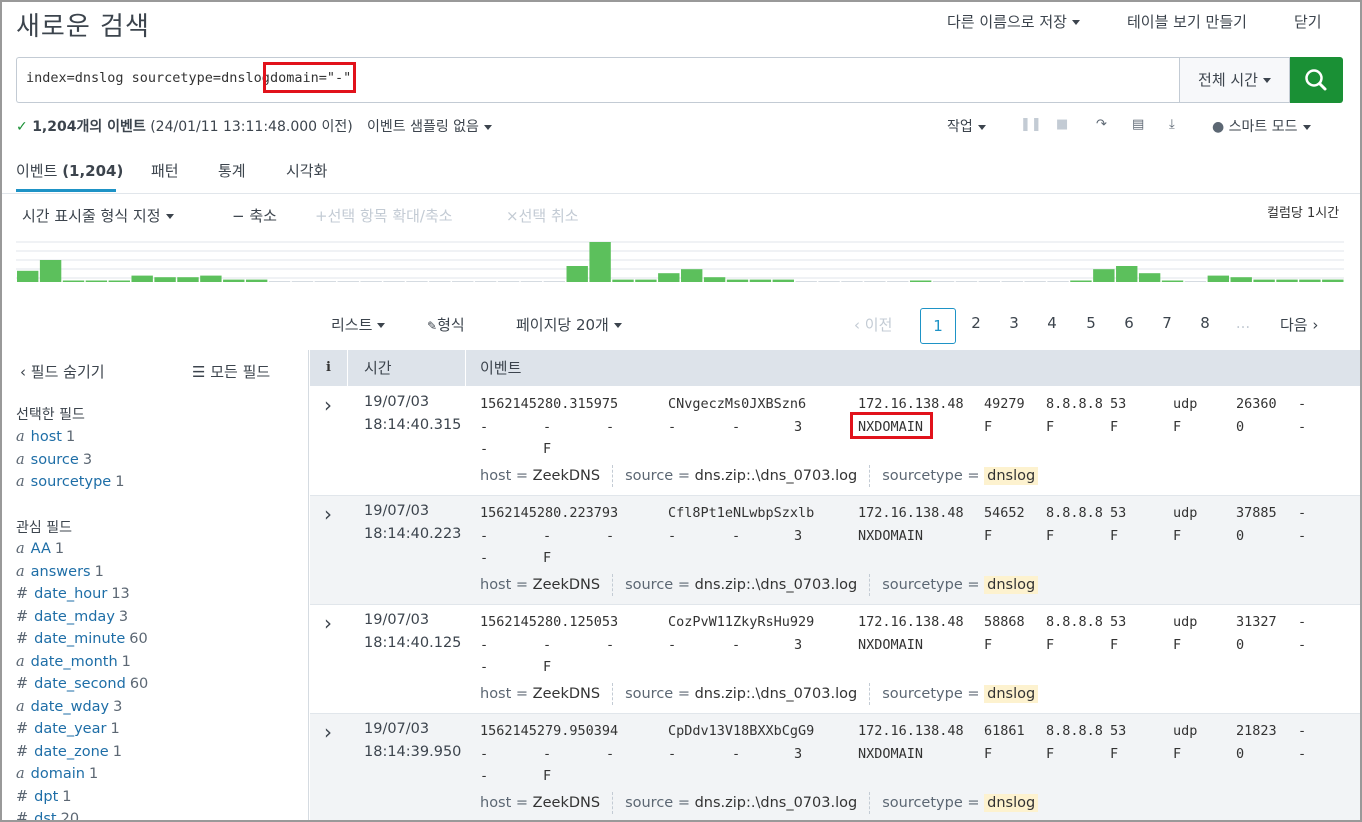 The width and height of the screenshot is (1362, 822). Describe the element at coordinates (1052, 324) in the screenshot. I see `page-4: 4` at that location.